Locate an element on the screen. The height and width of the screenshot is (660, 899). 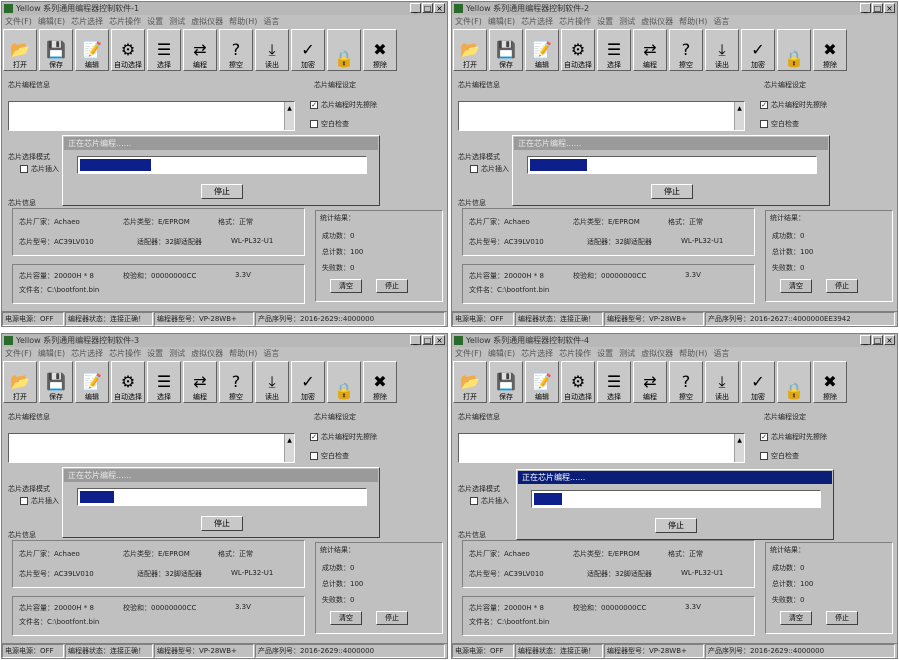
window-titlebar: Yellow 系列通用编程器控制软件-4 _ □ × is located at coordinates (674, 340).